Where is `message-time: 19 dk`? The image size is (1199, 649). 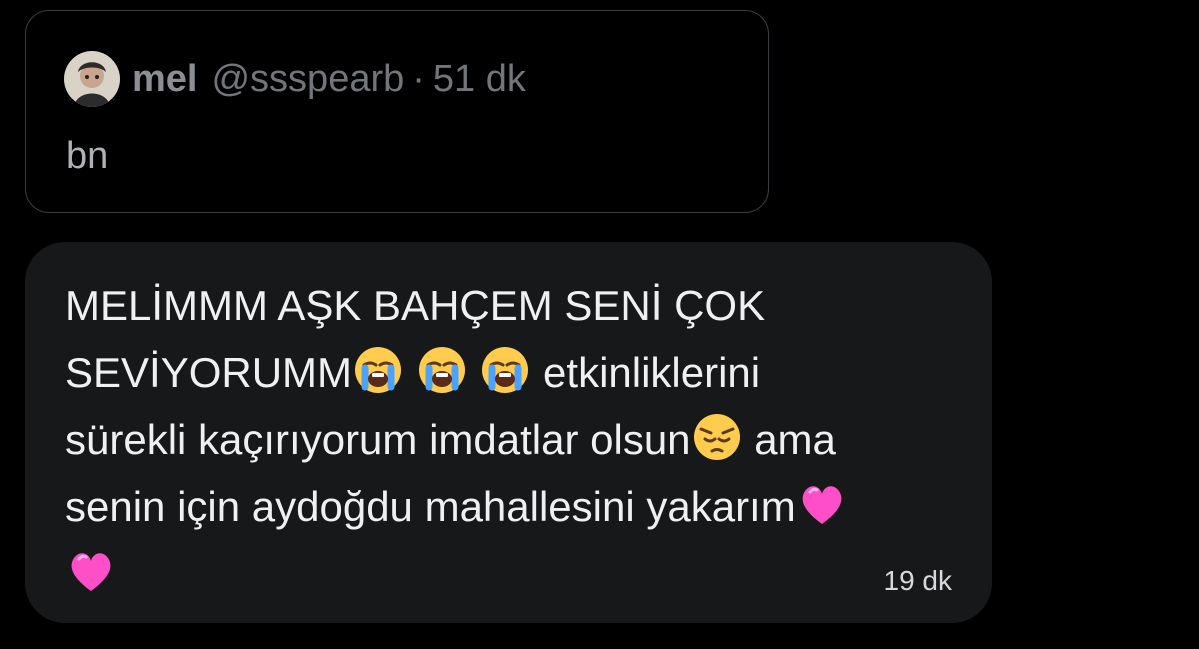 message-time: 19 dk is located at coordinates (918, 581).